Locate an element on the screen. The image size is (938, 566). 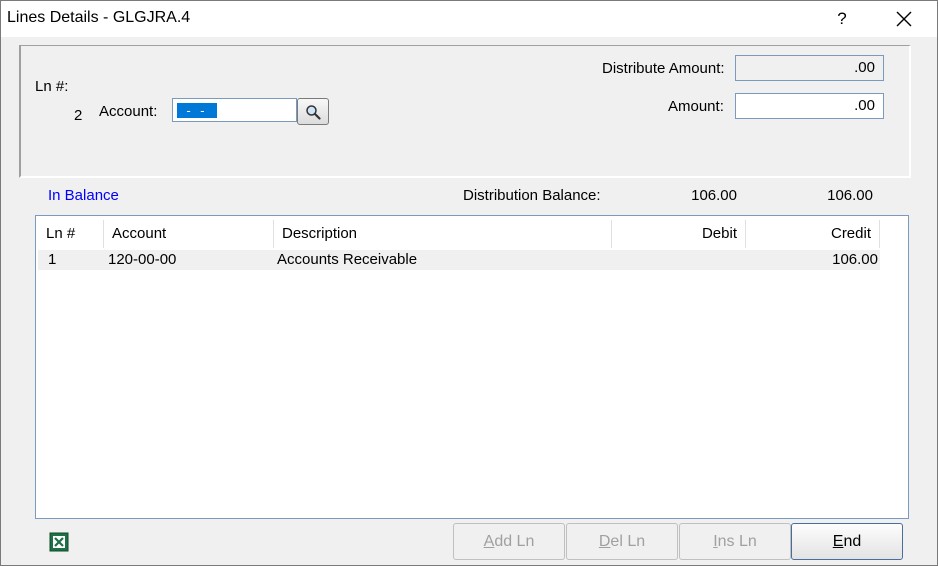
ln-label: Ln #: is located at coordinates (52, 86).